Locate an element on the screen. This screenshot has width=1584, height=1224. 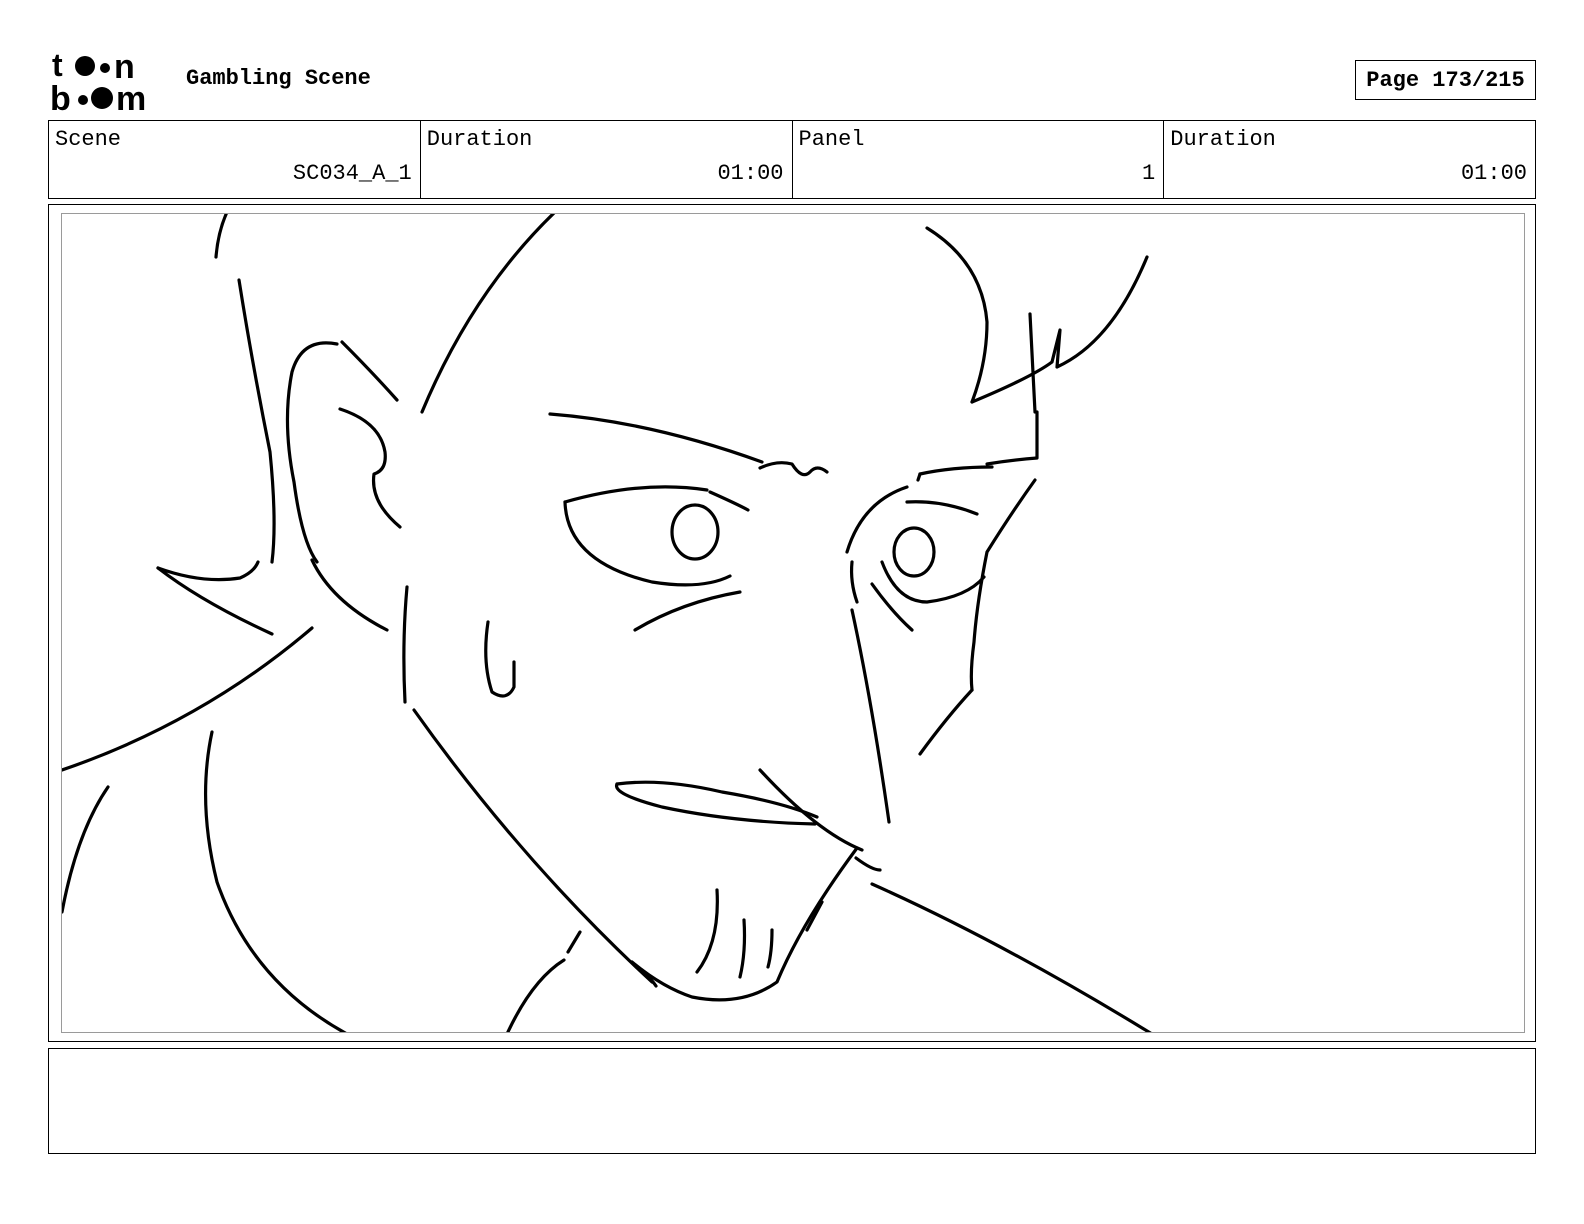
panel-value: 1 is located at coordinates (1149, 173).